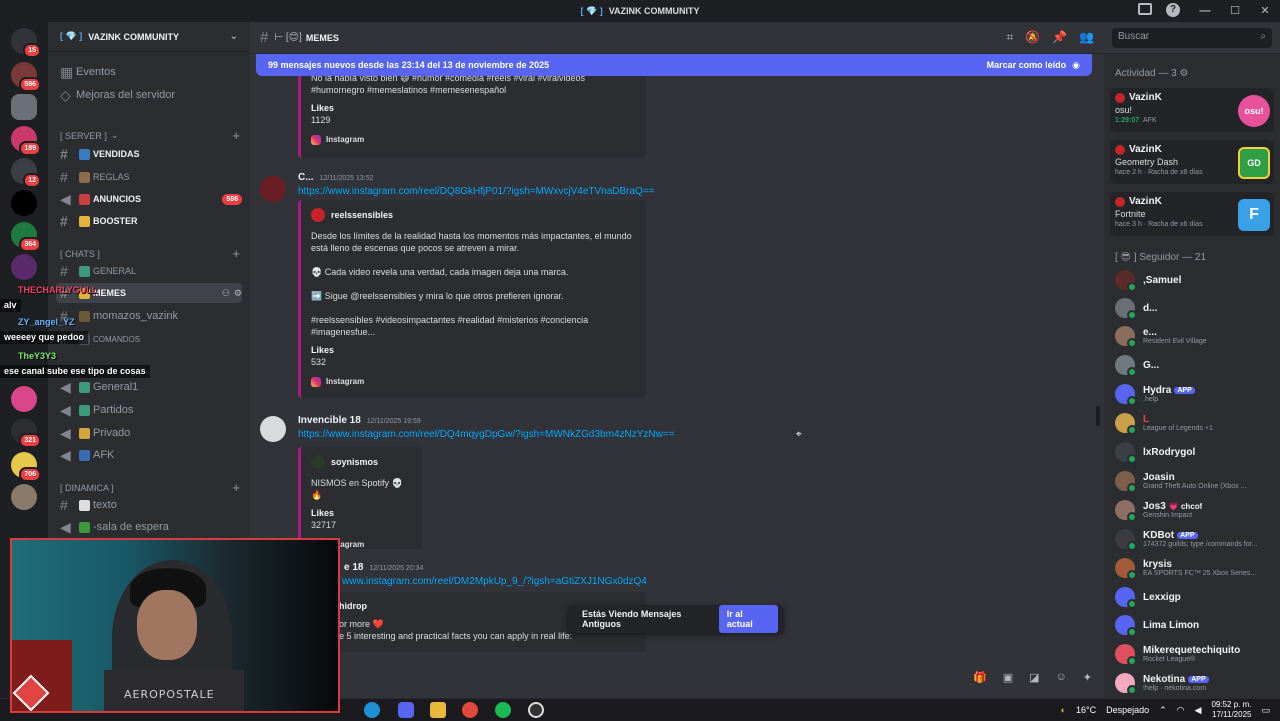  What do you see at coordinates (1098, 416) in the screenshot?
I see `scrollbar-thumb` at bounding box center [1098, 416].